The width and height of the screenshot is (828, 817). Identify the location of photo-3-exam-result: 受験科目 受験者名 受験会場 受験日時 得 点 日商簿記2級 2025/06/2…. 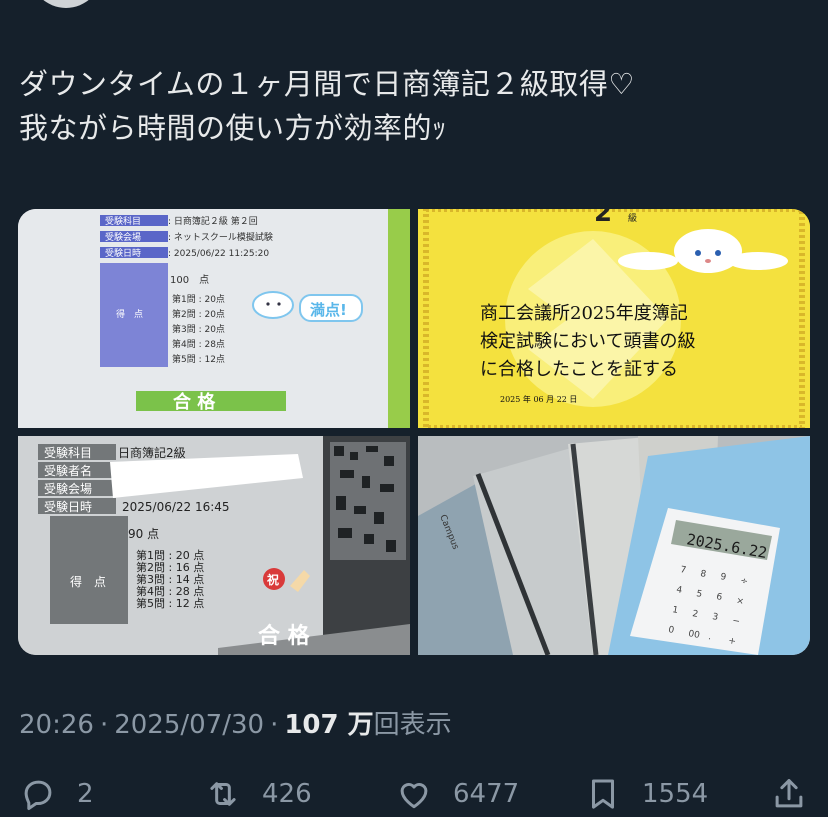
(214, 545).